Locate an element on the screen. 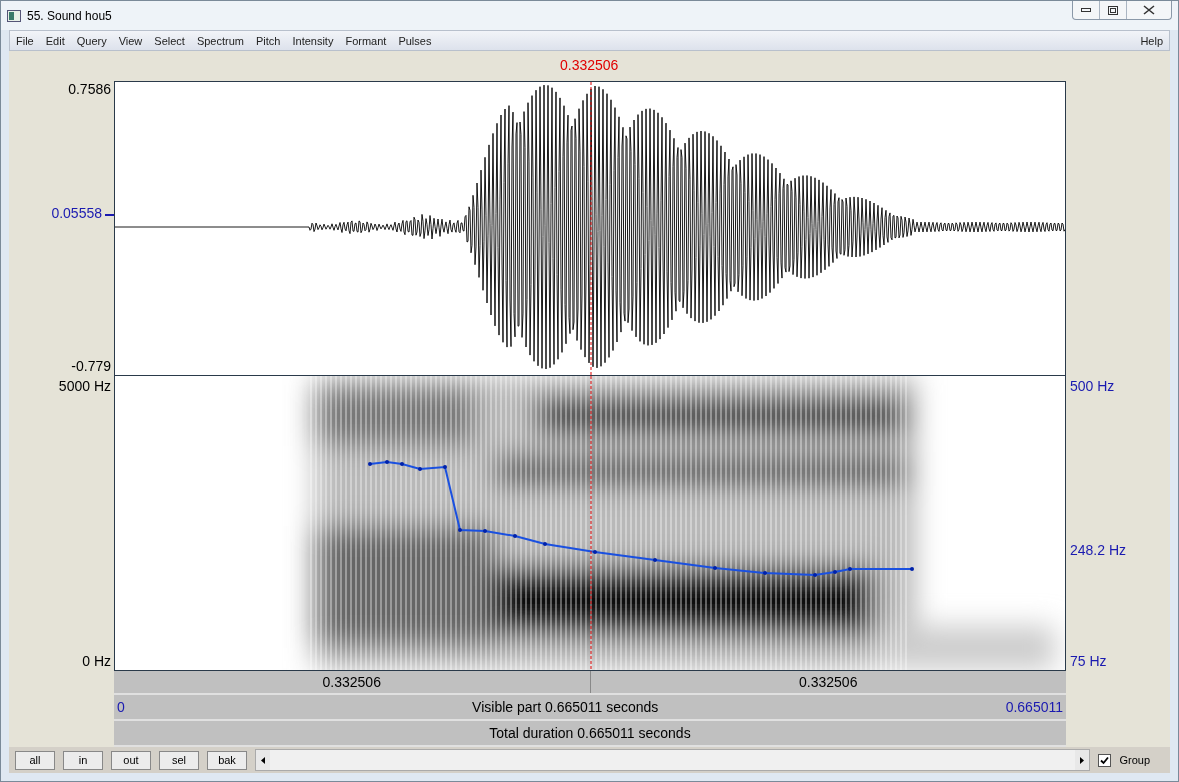  menu-item: Formant is located at coordinates (366, 40).